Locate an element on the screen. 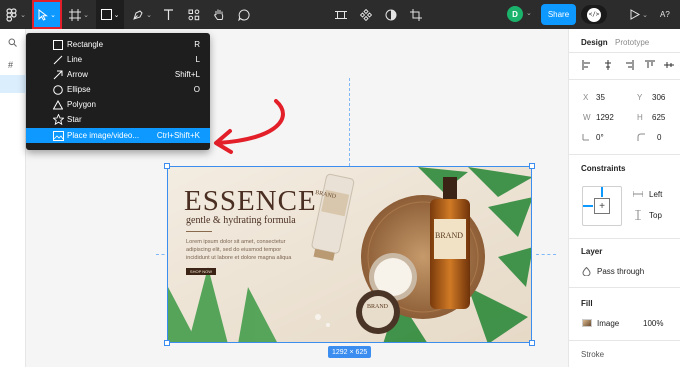 Image resolution: width=680 pixels, height=367 pixels. blend-mode-select: Pass through is located at coordinates (620, 271).